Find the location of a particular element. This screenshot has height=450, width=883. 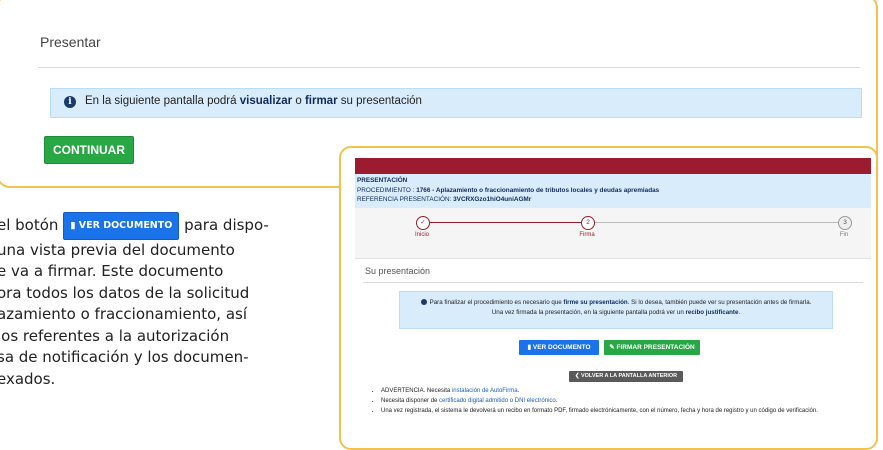

stepper: ✓ 2 3 Inicio Firma Fin is located at coordinates (613, 233).